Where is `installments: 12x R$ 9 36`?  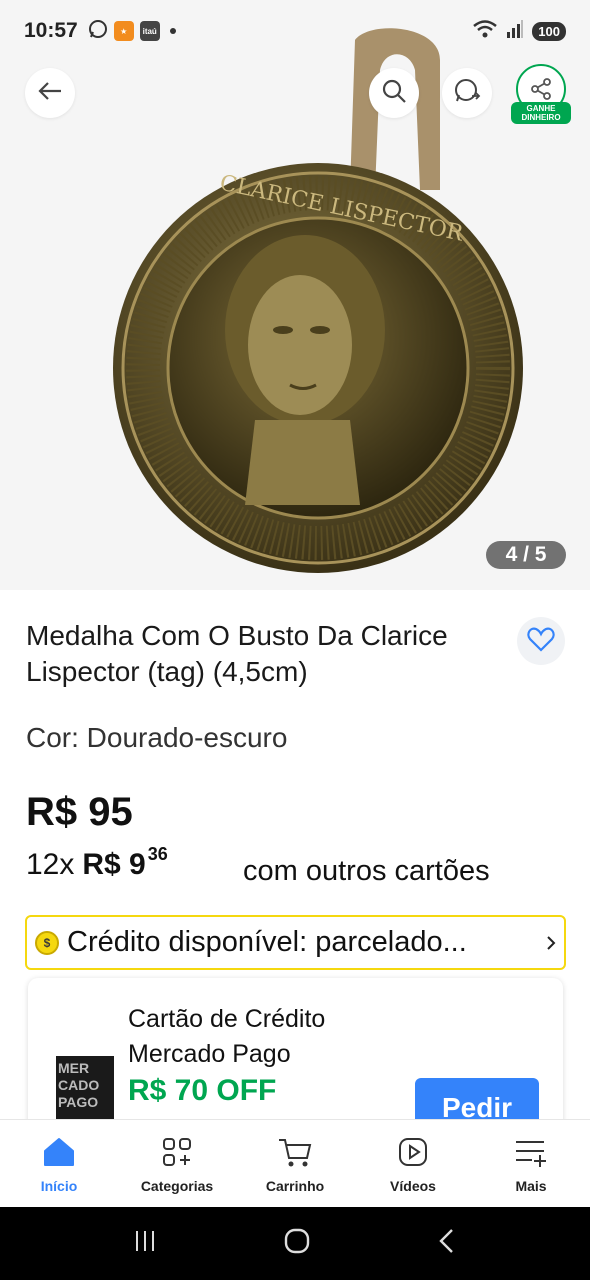 installments: 12x R$ 9 36 is located at coordinates (97, 863).